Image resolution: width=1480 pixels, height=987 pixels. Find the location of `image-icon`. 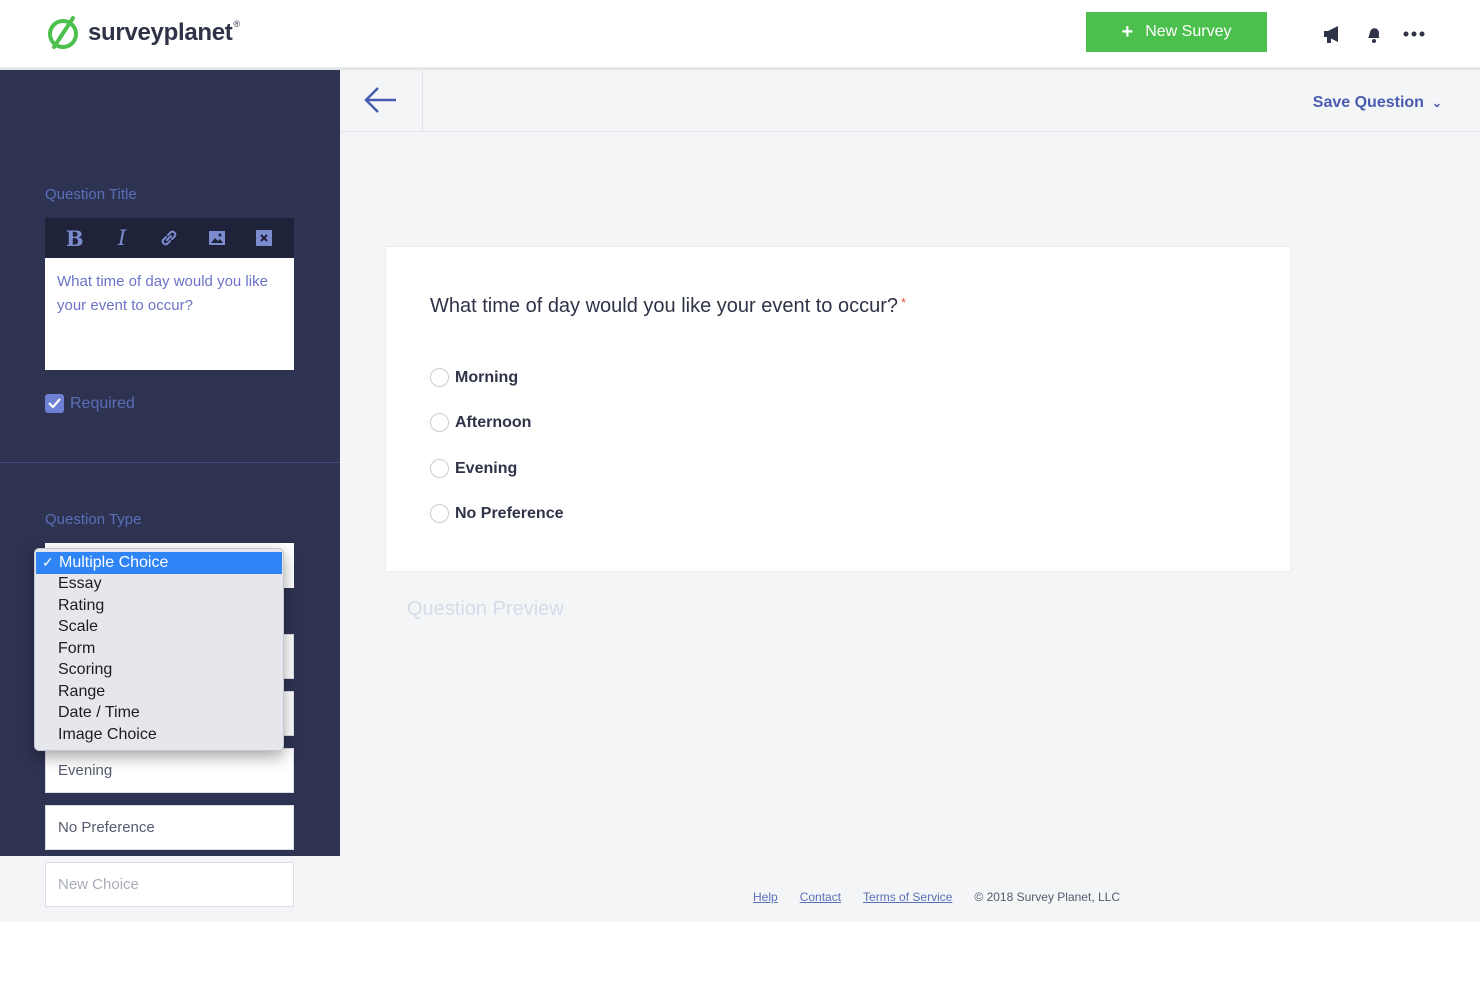

image-icon is located at coordinates (217, 238).